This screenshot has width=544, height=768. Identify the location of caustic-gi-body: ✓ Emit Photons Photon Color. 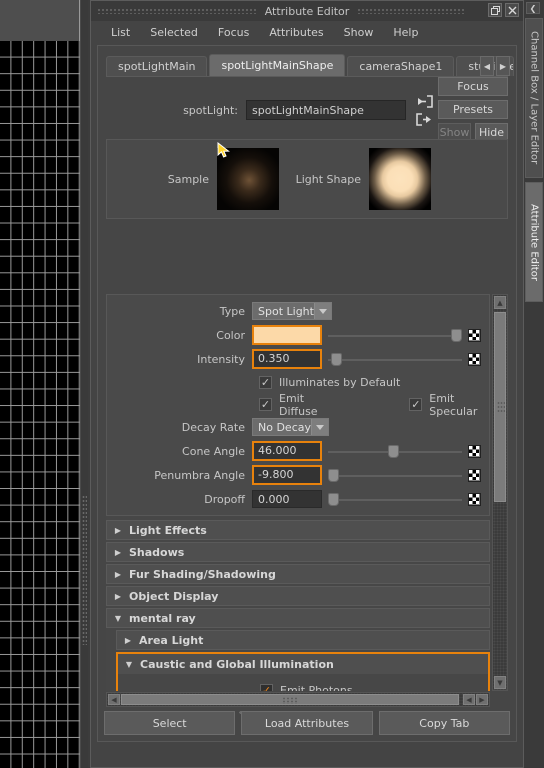
(303, 683).